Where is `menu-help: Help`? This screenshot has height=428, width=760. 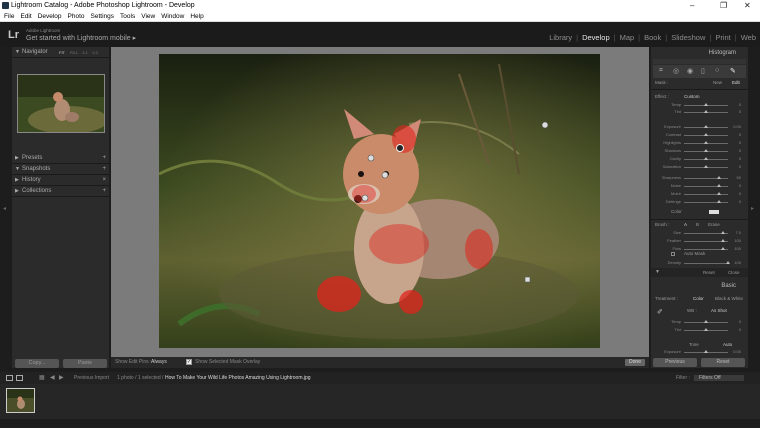 menu-help: Help is located at coordinates (196, 16).